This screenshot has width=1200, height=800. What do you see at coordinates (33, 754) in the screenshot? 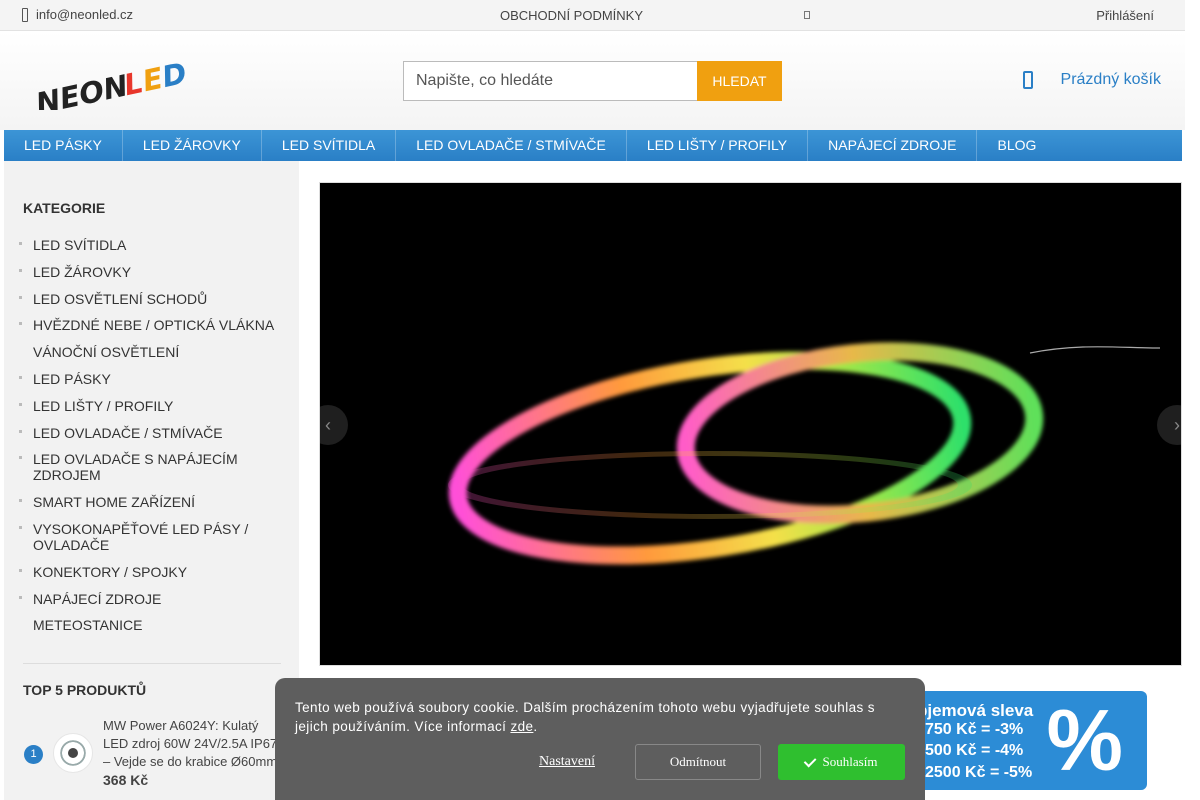
I see `product-rank-badge: 1` at bounding box center [33, 754].